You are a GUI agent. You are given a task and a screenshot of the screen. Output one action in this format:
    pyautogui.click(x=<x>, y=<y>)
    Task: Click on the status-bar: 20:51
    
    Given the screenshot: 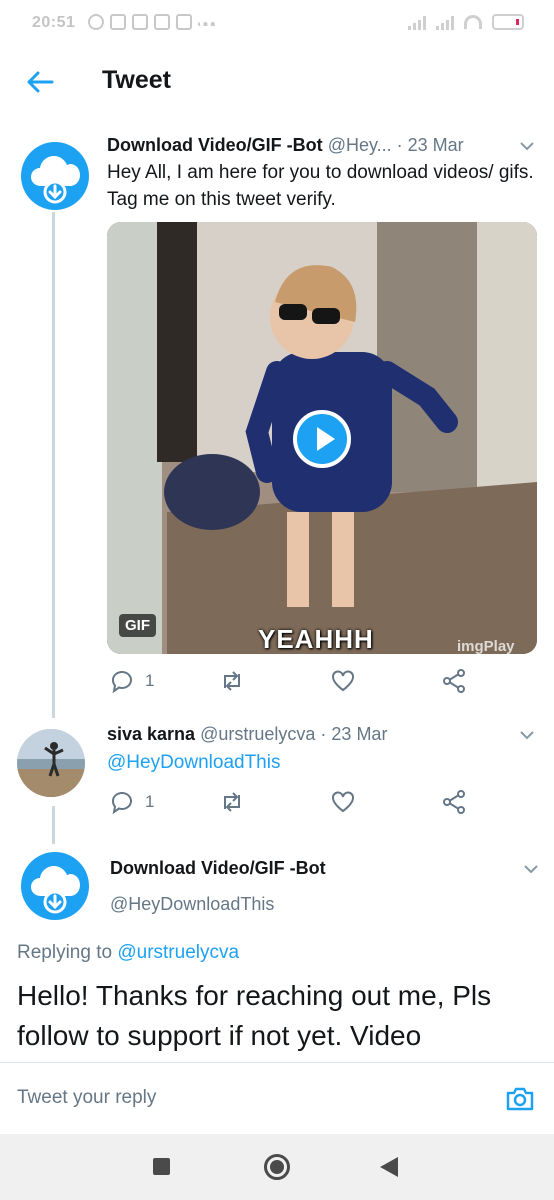 What is the action you would take?
    pyautogui.click(x=277, y=22)
    